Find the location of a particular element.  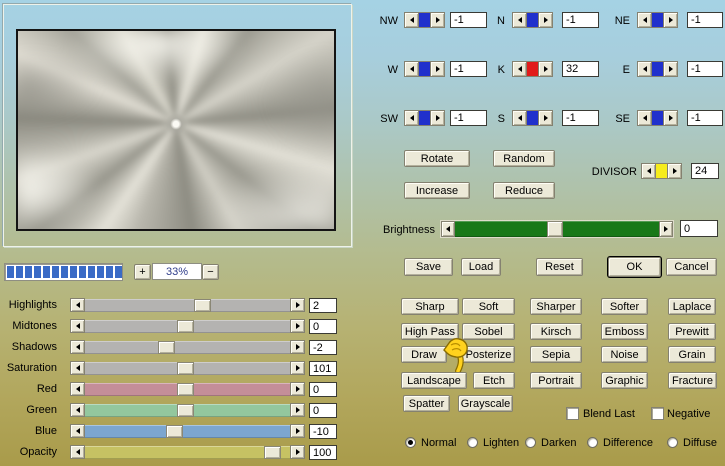

brightness-track is located at coordinates (557, 229).